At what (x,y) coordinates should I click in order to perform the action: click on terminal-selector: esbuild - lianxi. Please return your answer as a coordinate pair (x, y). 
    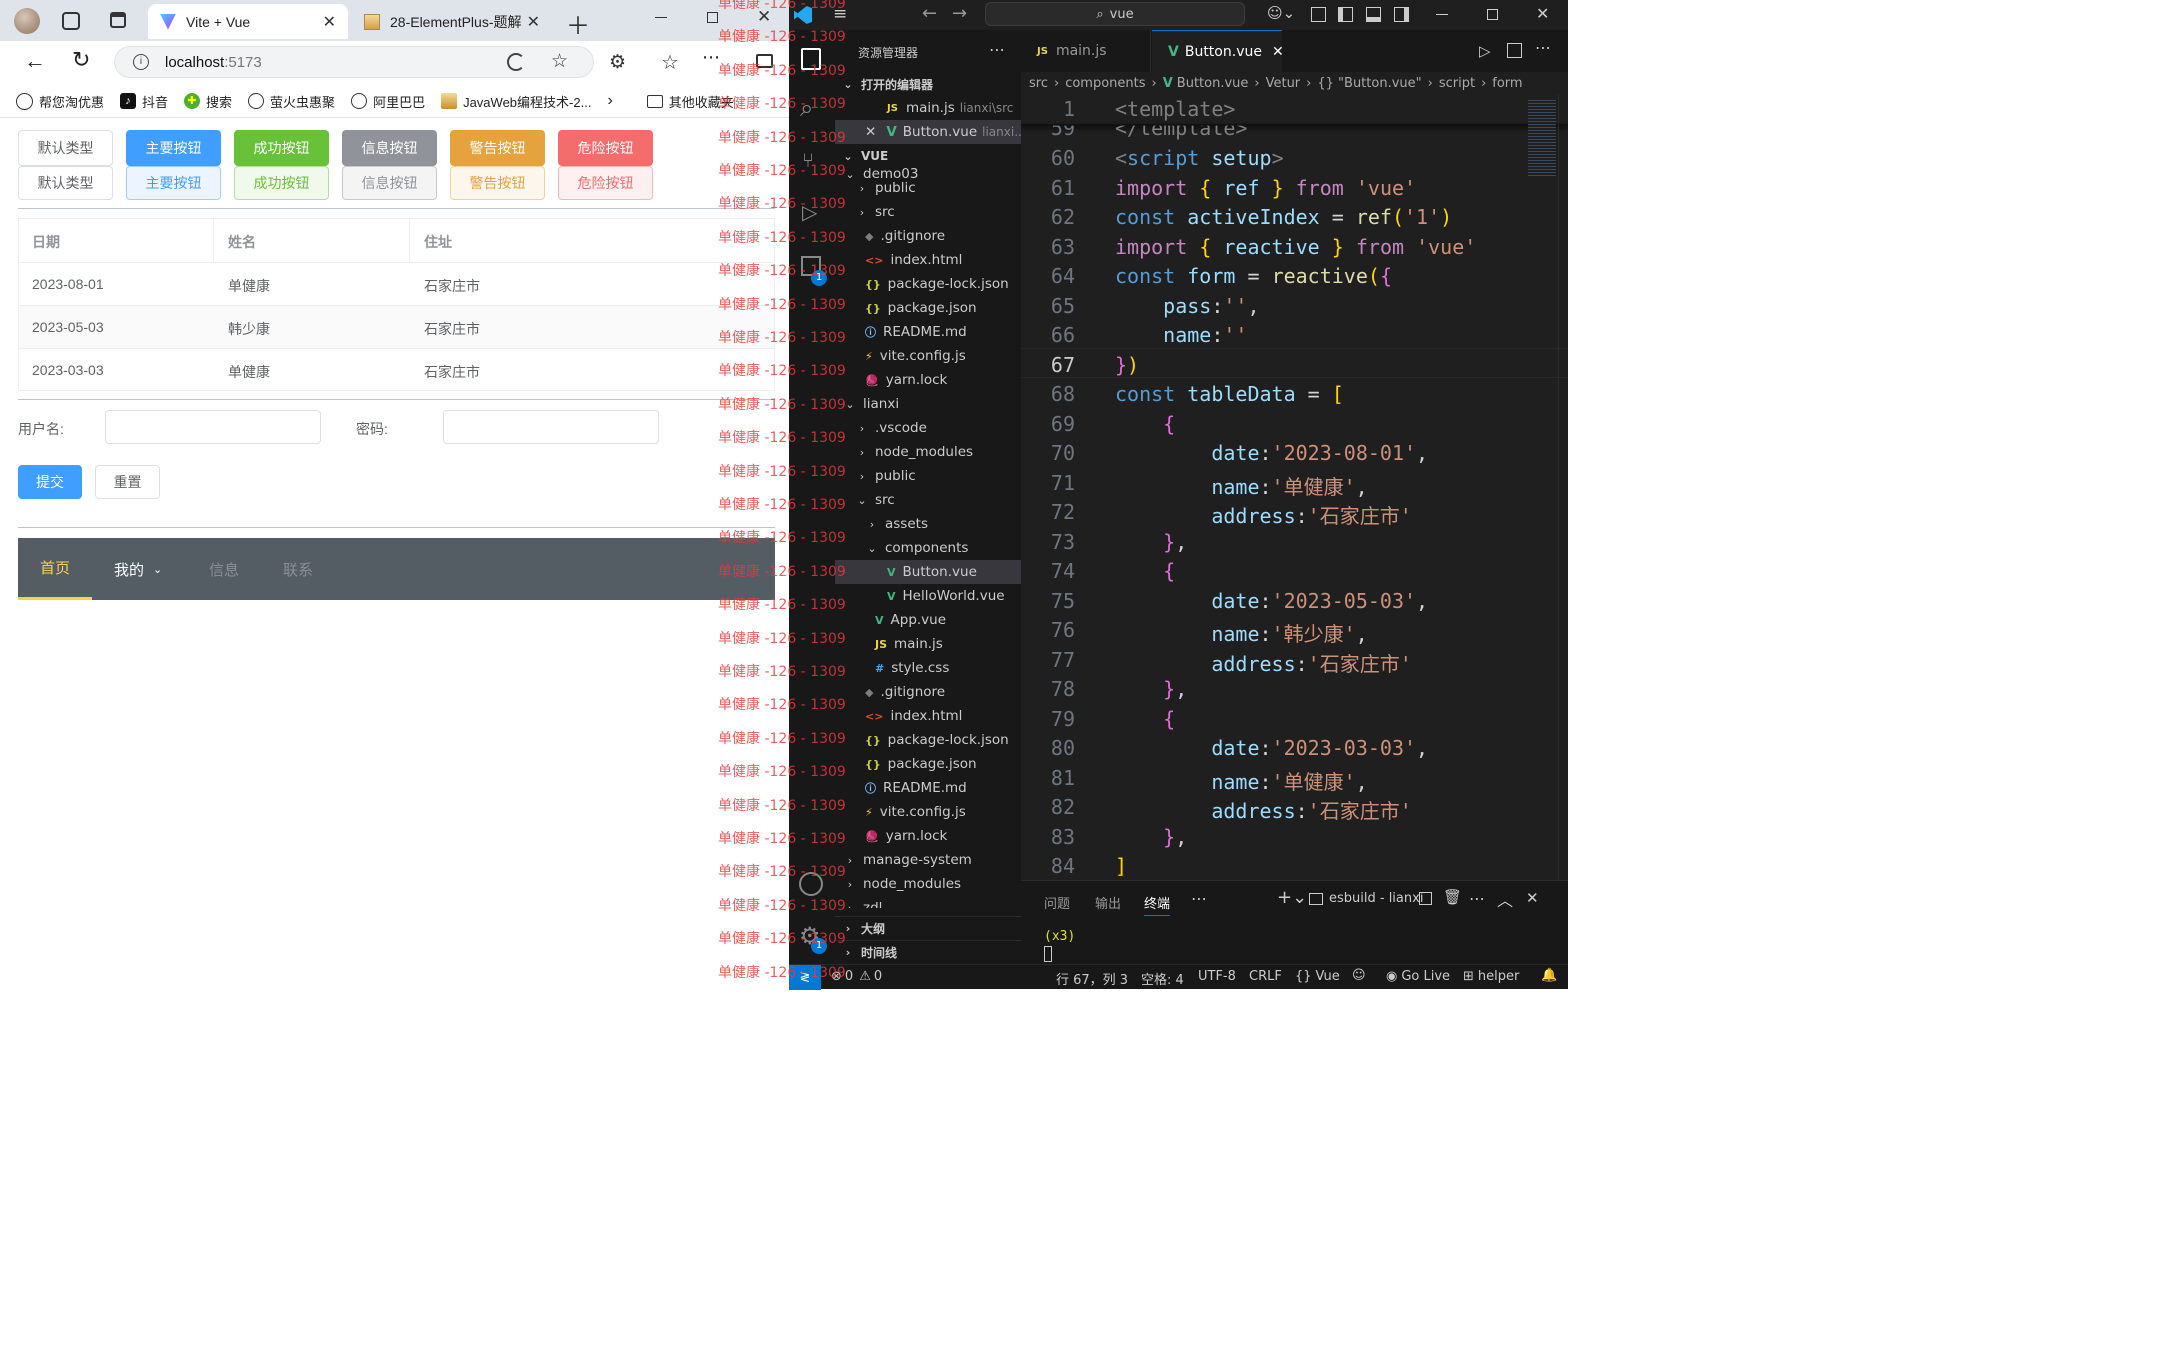
    Looking at the image, I should click on (1366, 898).